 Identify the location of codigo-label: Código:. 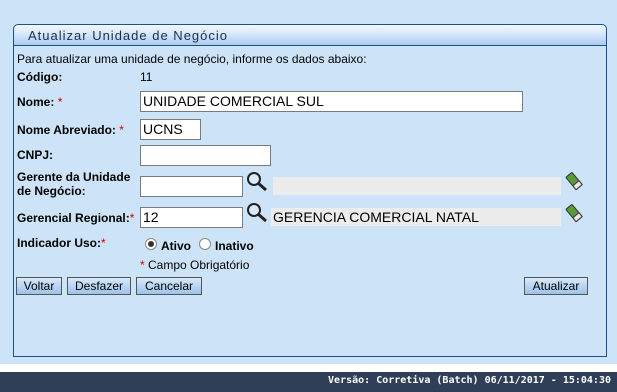
(40, 77).